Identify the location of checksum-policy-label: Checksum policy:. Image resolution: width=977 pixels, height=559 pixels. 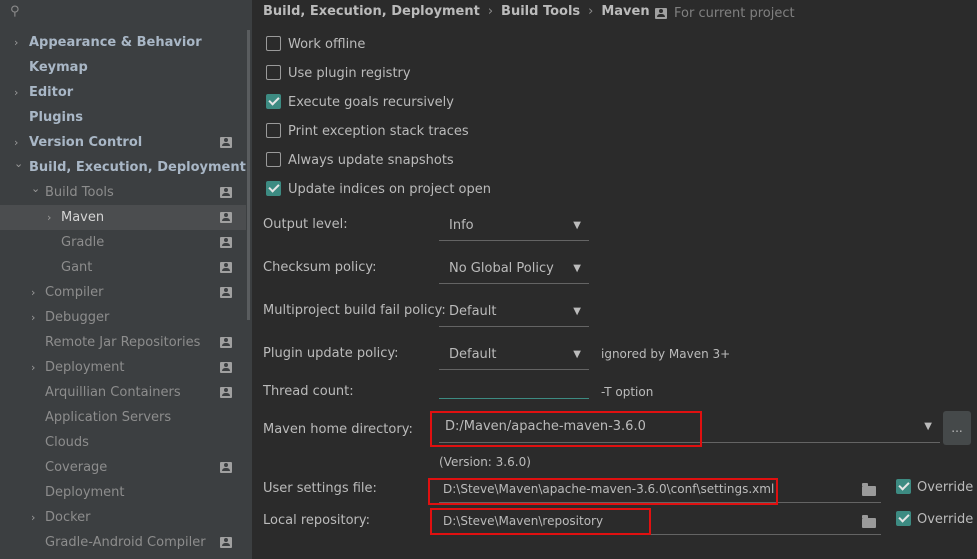
(320, 267).